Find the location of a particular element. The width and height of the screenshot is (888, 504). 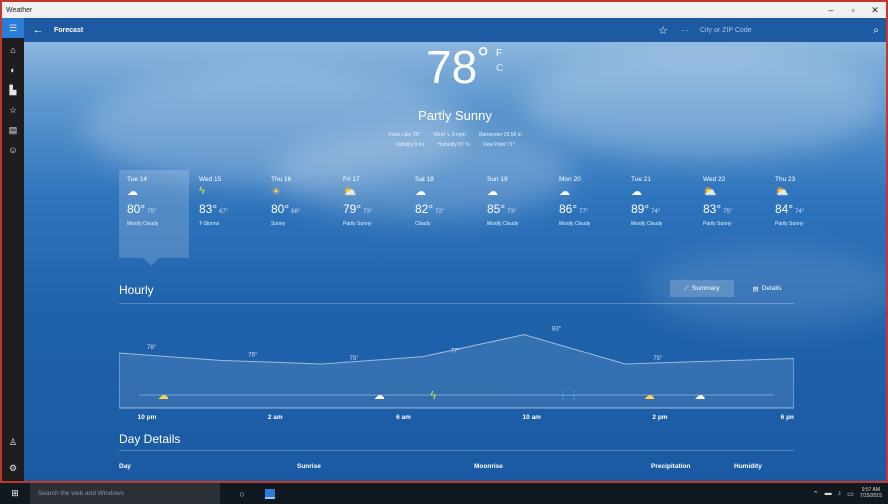

taskbar-search-input: Search the web and Windows is located at coordinates (125, 493).